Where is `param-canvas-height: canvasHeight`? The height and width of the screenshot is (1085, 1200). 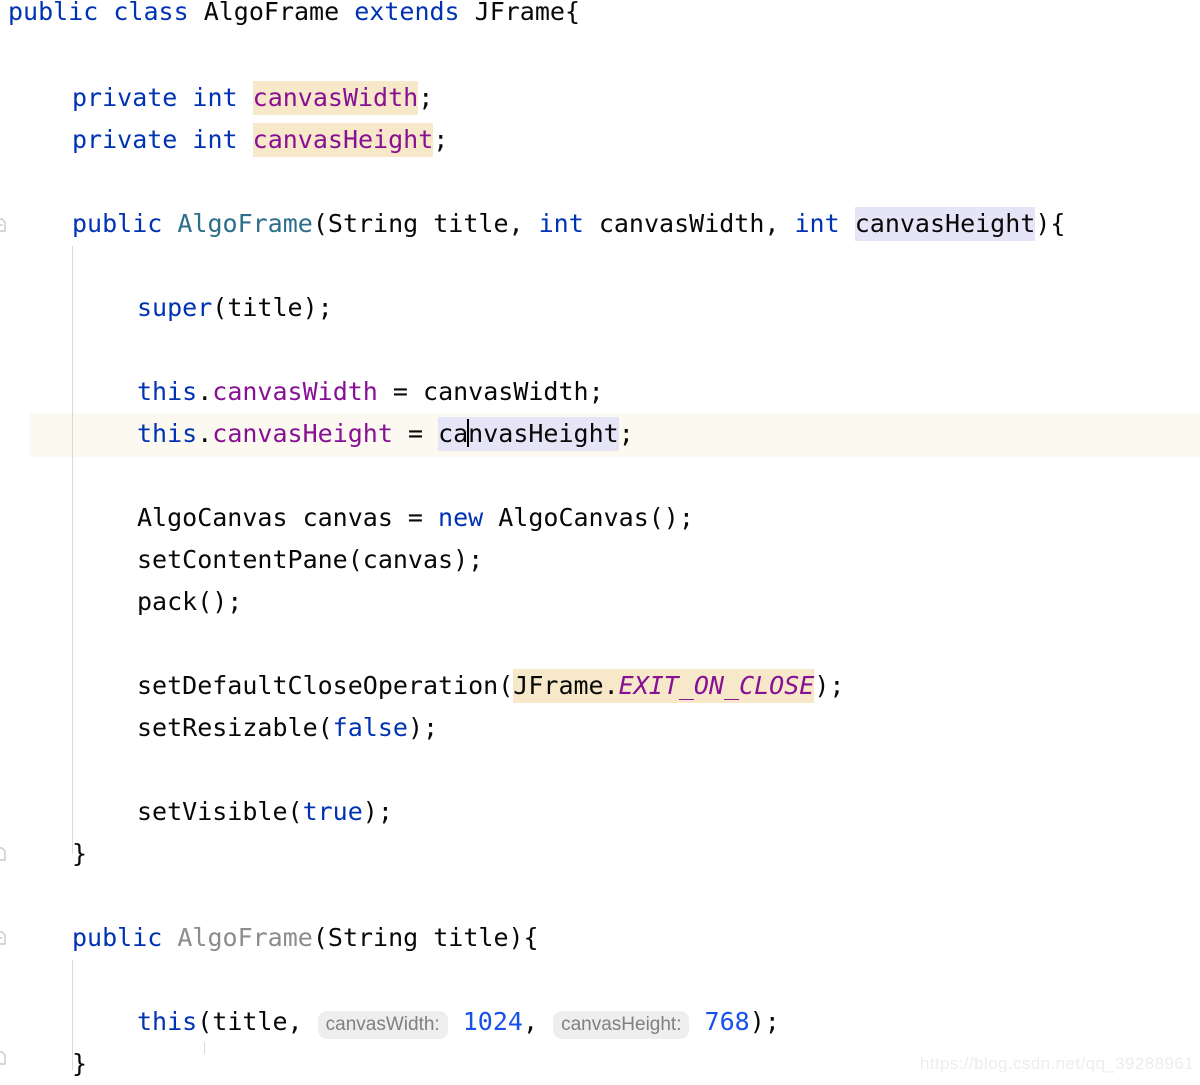 param-canvas-height: canvasHeight is located at coordinates (945, 224).